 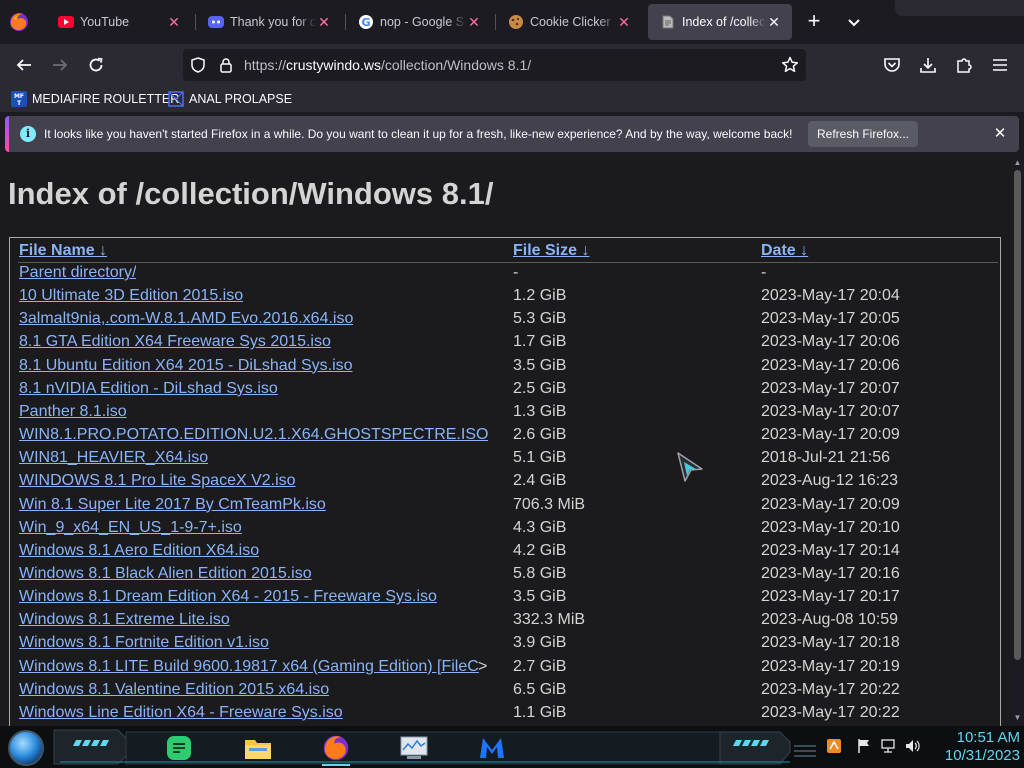 What do you see at coordinates (720, 22) in the screenshot?
I see `tab-index-of-collection: Index of /collection/Windows 8.1/ ✕` at bounding box center [720, 22].